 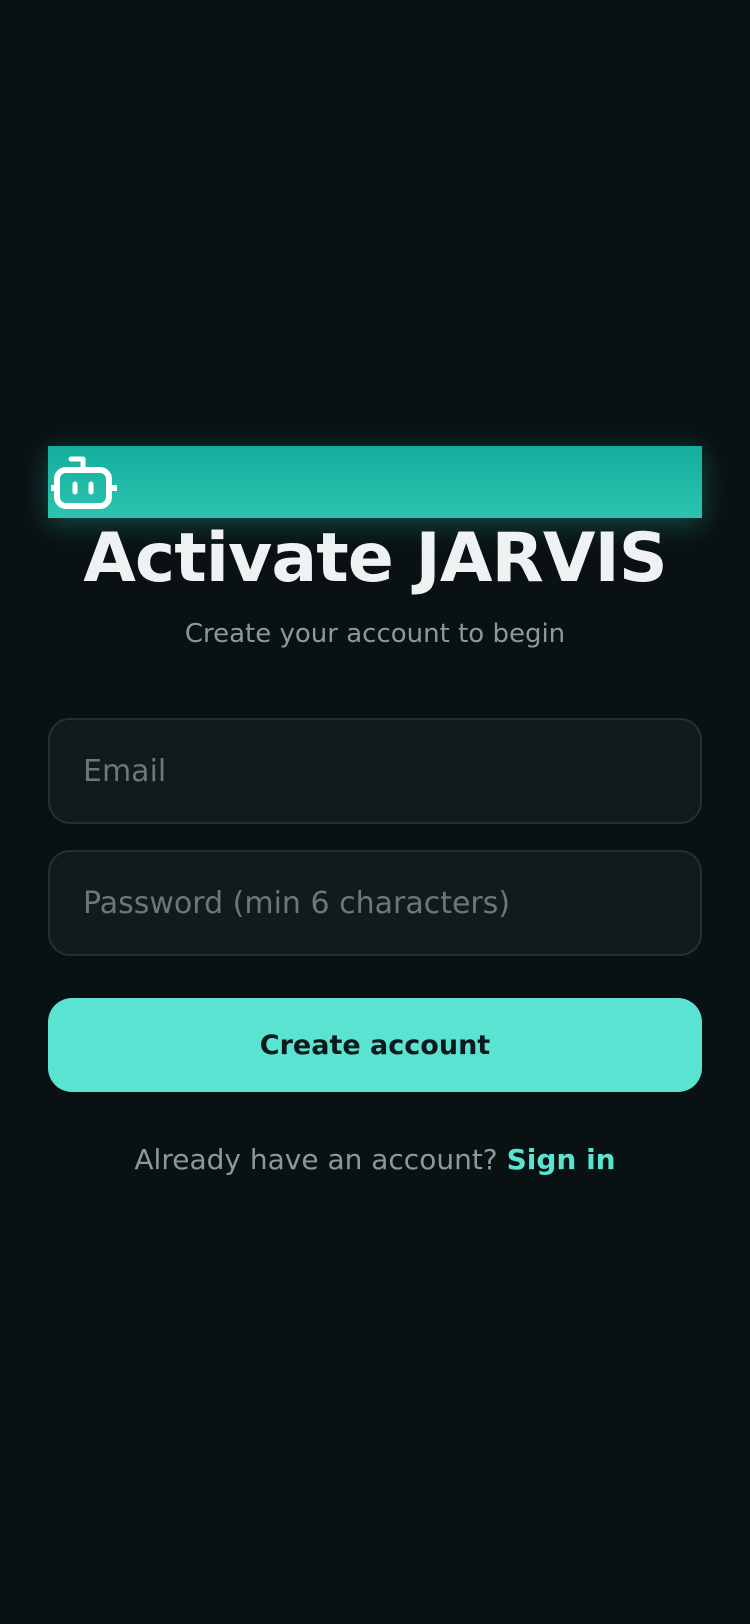 What do you see at coordinates (375, 558) in the screenshot?
I see `page-title: Activate JARVIS` at bounding box center [375, 558].